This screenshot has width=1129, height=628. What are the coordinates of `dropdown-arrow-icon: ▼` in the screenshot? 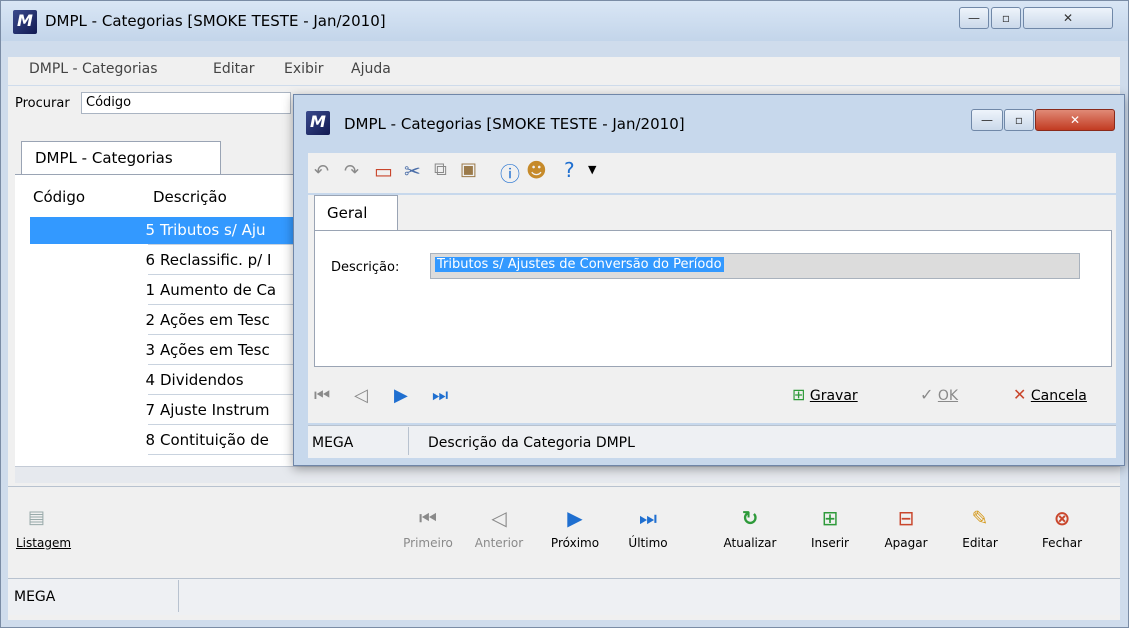 It's located at (592, 169).